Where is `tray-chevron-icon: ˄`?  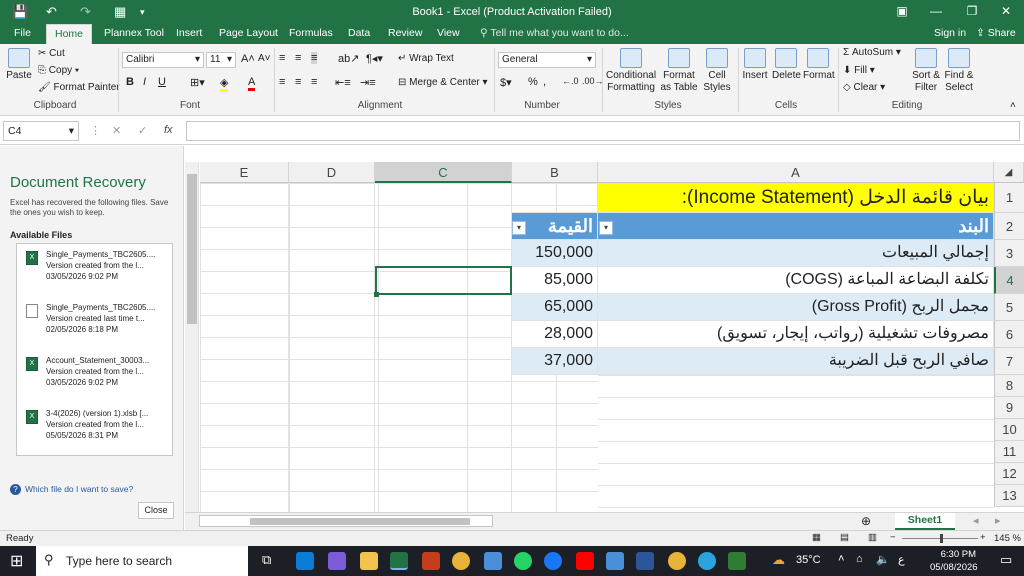
tray-chevron-icon: ˄ is located at coordinates (841, 559).